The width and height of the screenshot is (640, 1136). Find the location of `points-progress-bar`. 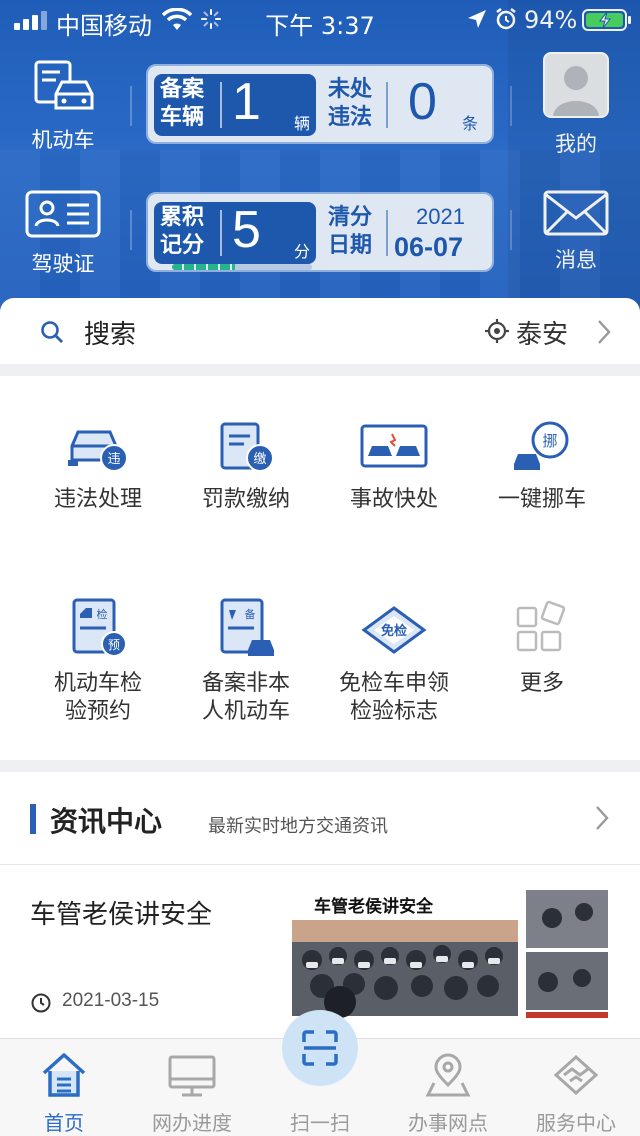

points-progress-bar is located at coordinates (242, 267).